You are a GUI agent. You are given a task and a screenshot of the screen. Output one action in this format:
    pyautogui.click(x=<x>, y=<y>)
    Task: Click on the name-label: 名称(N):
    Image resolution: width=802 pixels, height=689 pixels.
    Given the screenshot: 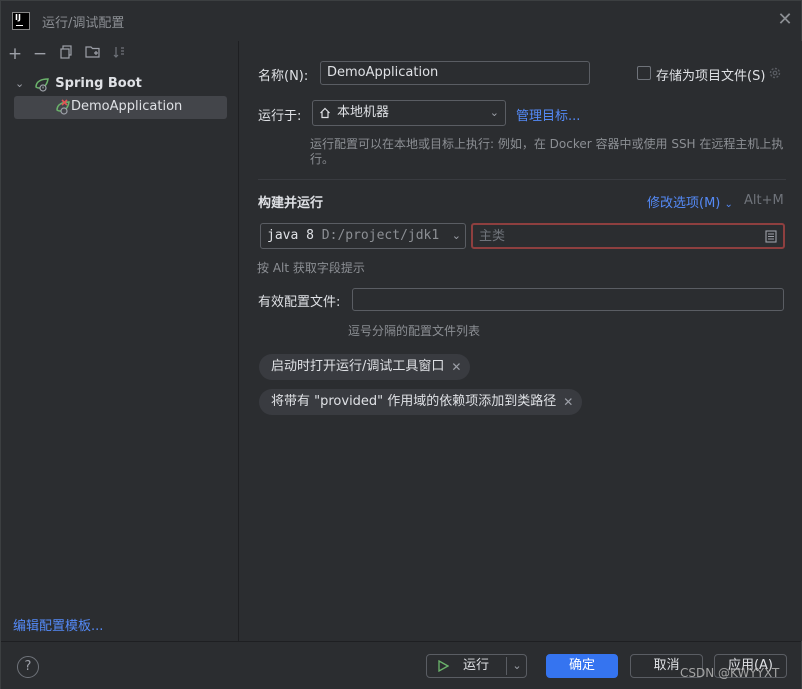 What is the action you would take?
    pyautogui.click(x=283, y=76)
    